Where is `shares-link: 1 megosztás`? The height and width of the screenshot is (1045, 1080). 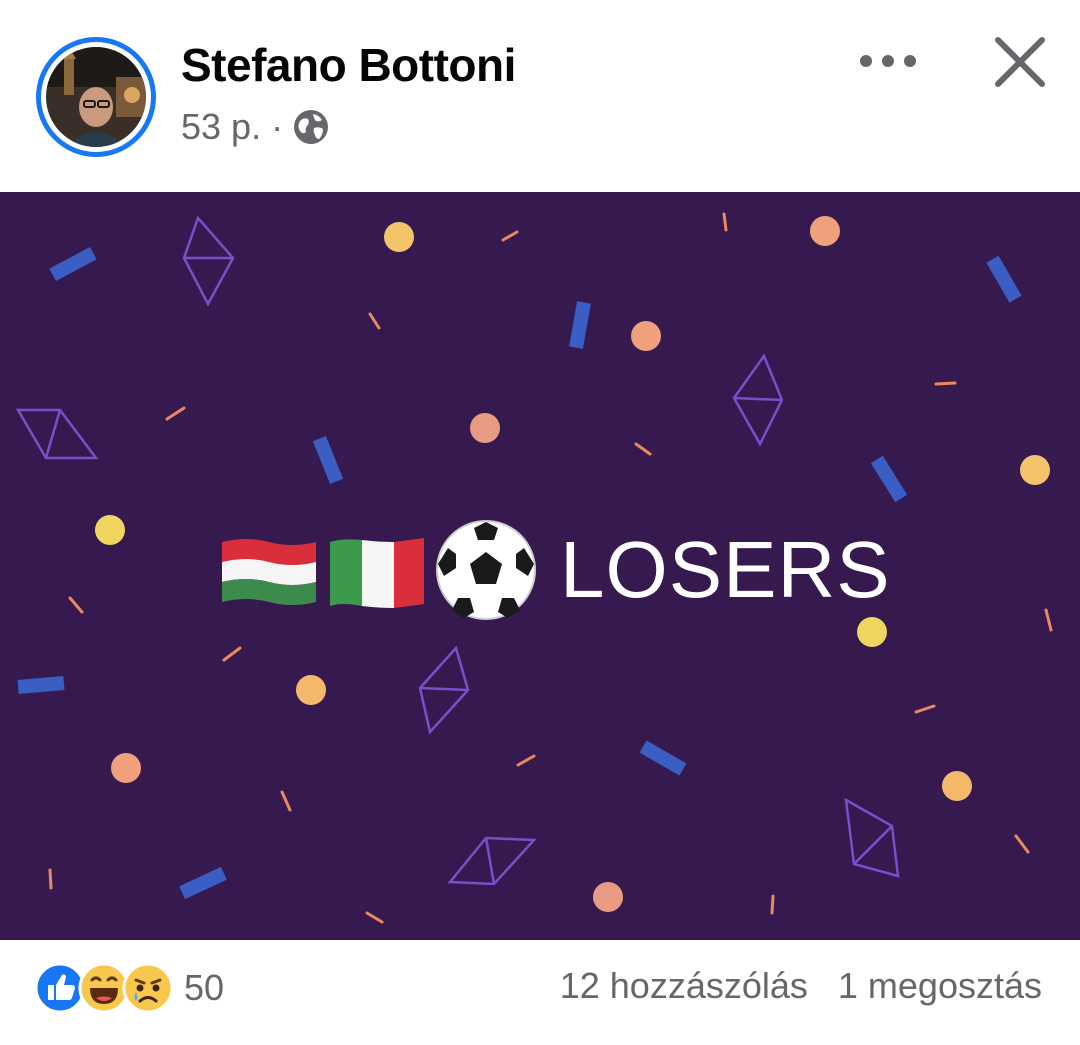 shares-link: 1 megosztás is located at coordinates (940, 986).